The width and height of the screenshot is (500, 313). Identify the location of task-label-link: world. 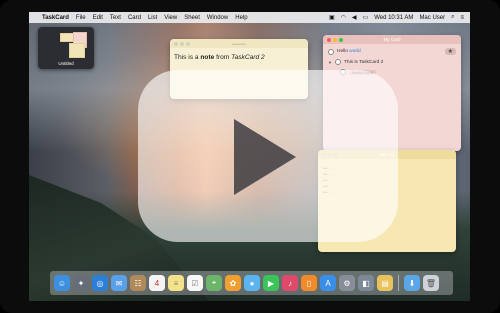
(354, 51).